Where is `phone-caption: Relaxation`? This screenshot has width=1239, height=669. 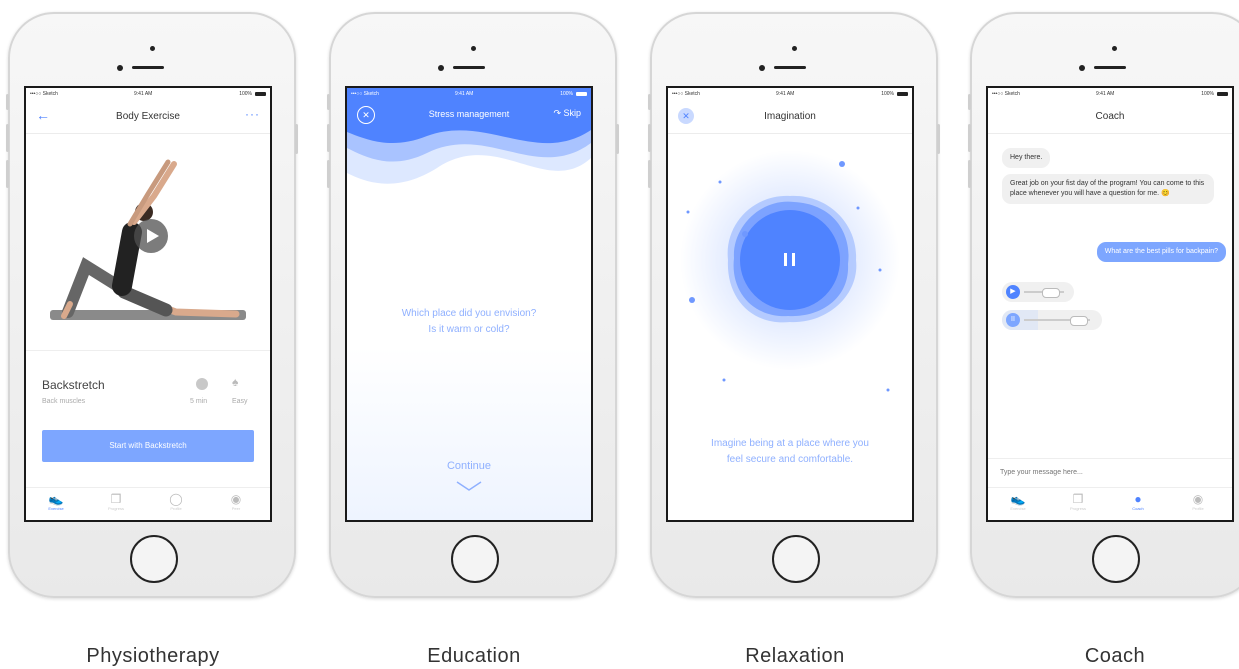
phone-caption: Relaxation is located at coordinates (795, 656).